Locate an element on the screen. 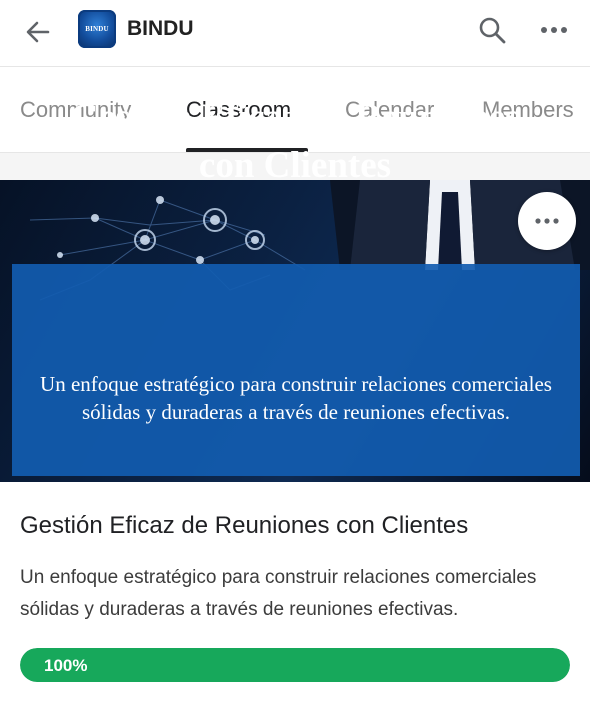  logo-text: BINDU is located at coordinates (97, 29).